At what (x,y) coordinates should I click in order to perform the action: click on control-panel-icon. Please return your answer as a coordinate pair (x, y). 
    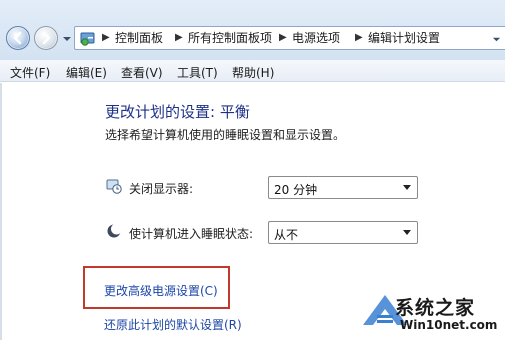
    Looking at the image, I should click on (87, 39).